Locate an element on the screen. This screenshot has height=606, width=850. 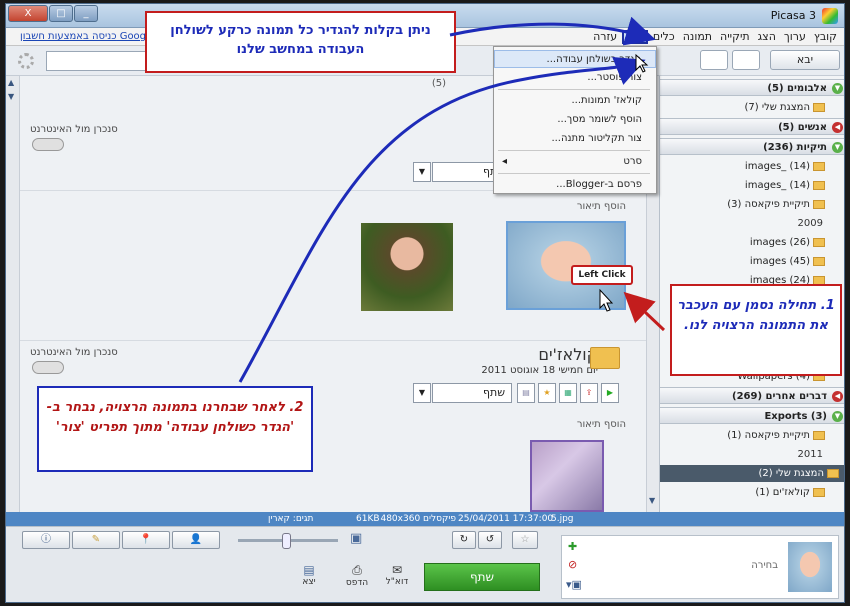
save-icon: ▤ is located at coordinates (526, 393).